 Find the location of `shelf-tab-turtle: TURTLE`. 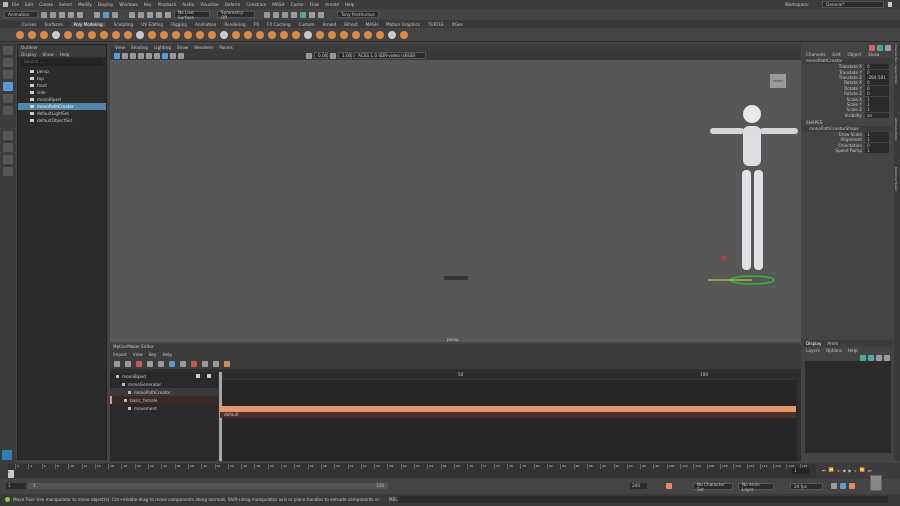

shelf-tab-turtle: TURTLE is located at coordinates (436, 24).